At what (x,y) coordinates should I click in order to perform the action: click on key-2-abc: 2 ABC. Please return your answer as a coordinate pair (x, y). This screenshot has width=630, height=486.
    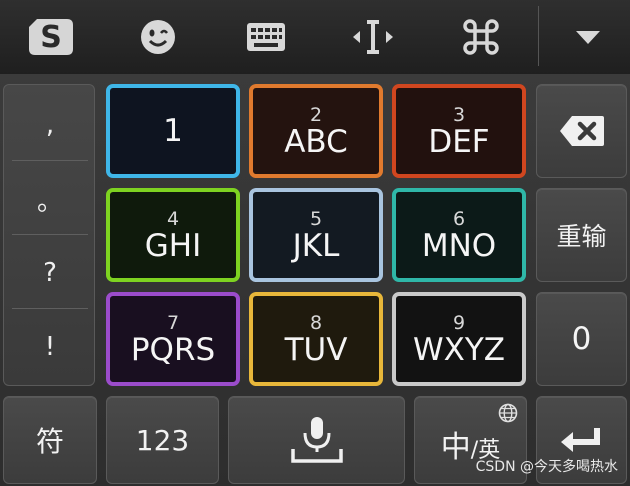
    Looking at the image, I should click on (316, 131).